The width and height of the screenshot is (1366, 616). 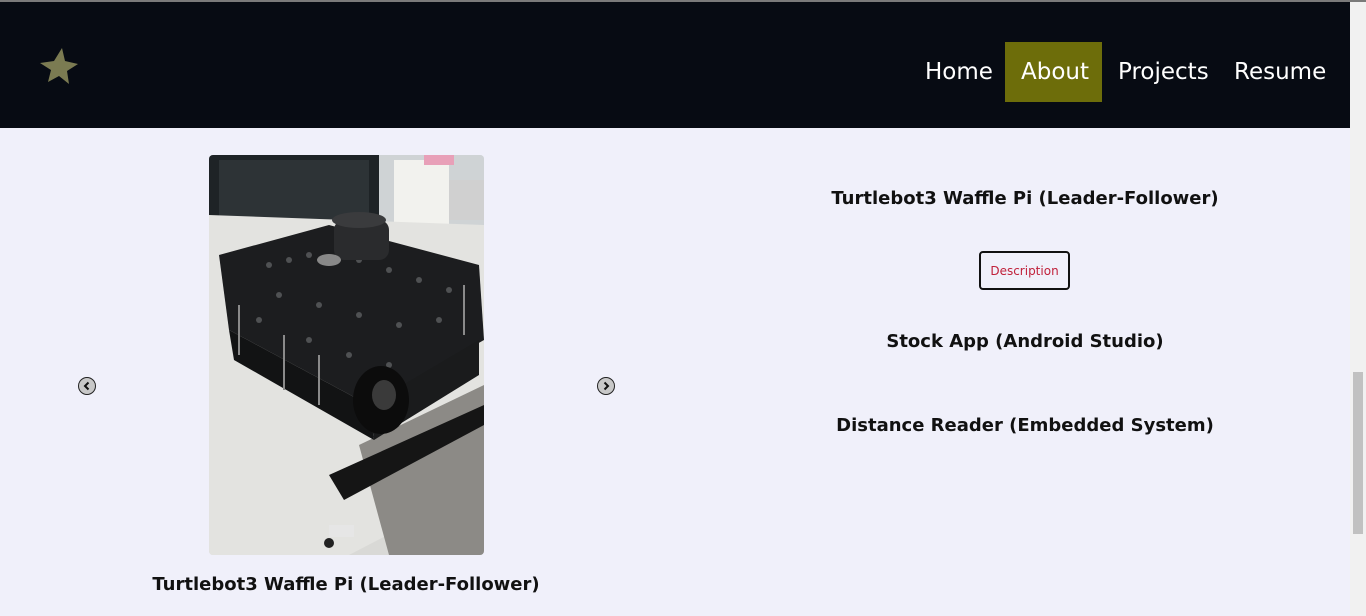 I want to click on carousel-prev-button, so click(x=87, y=386).